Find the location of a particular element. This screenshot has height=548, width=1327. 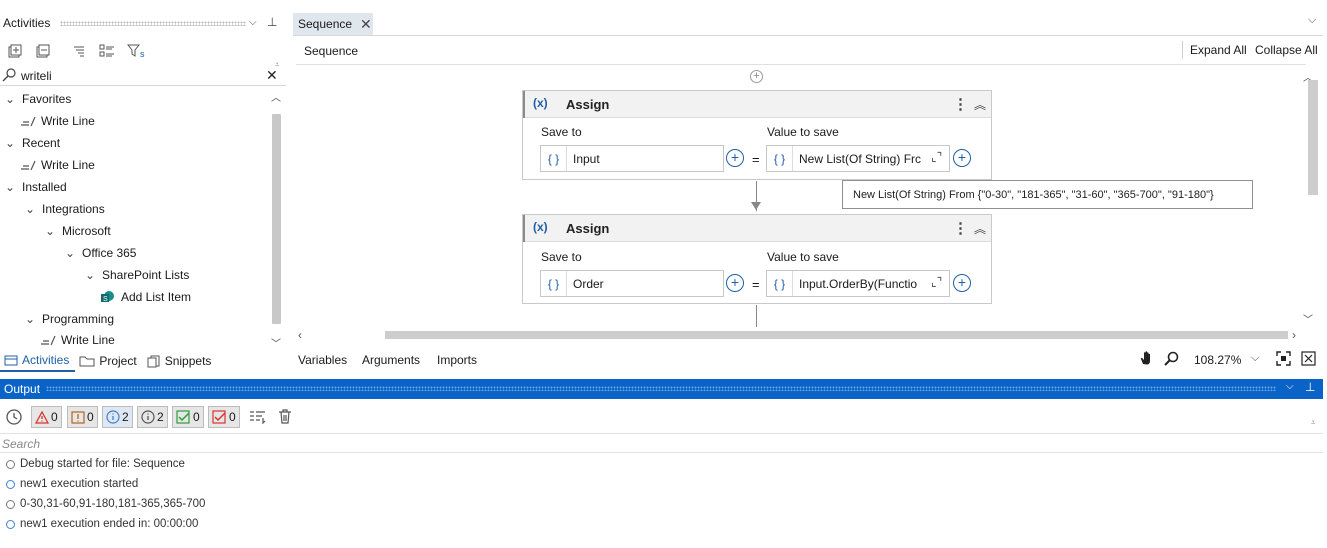

clock-icon is located at coordinates (14, 417).